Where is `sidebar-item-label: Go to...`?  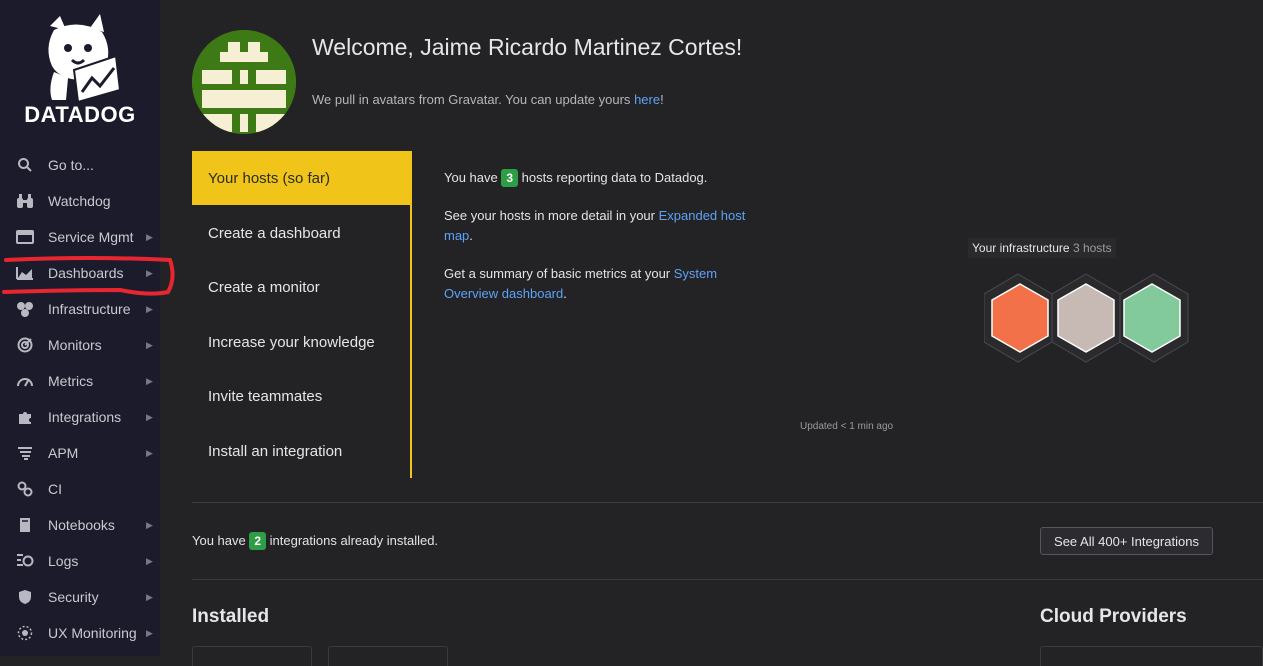 sidebar-item-label: Go to... is located at coordinates (71, 165).